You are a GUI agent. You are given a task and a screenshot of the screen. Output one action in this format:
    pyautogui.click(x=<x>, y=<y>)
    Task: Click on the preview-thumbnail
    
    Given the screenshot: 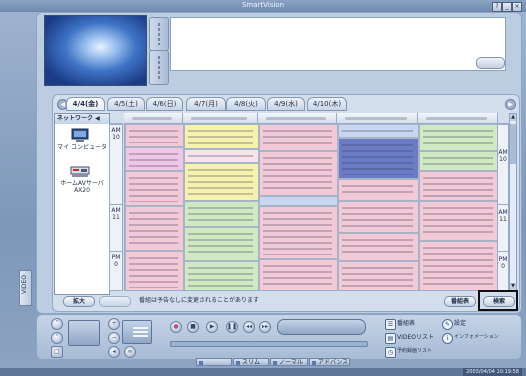 What is the action you would take?
    pyautogui.click(x=95, y=50)
    